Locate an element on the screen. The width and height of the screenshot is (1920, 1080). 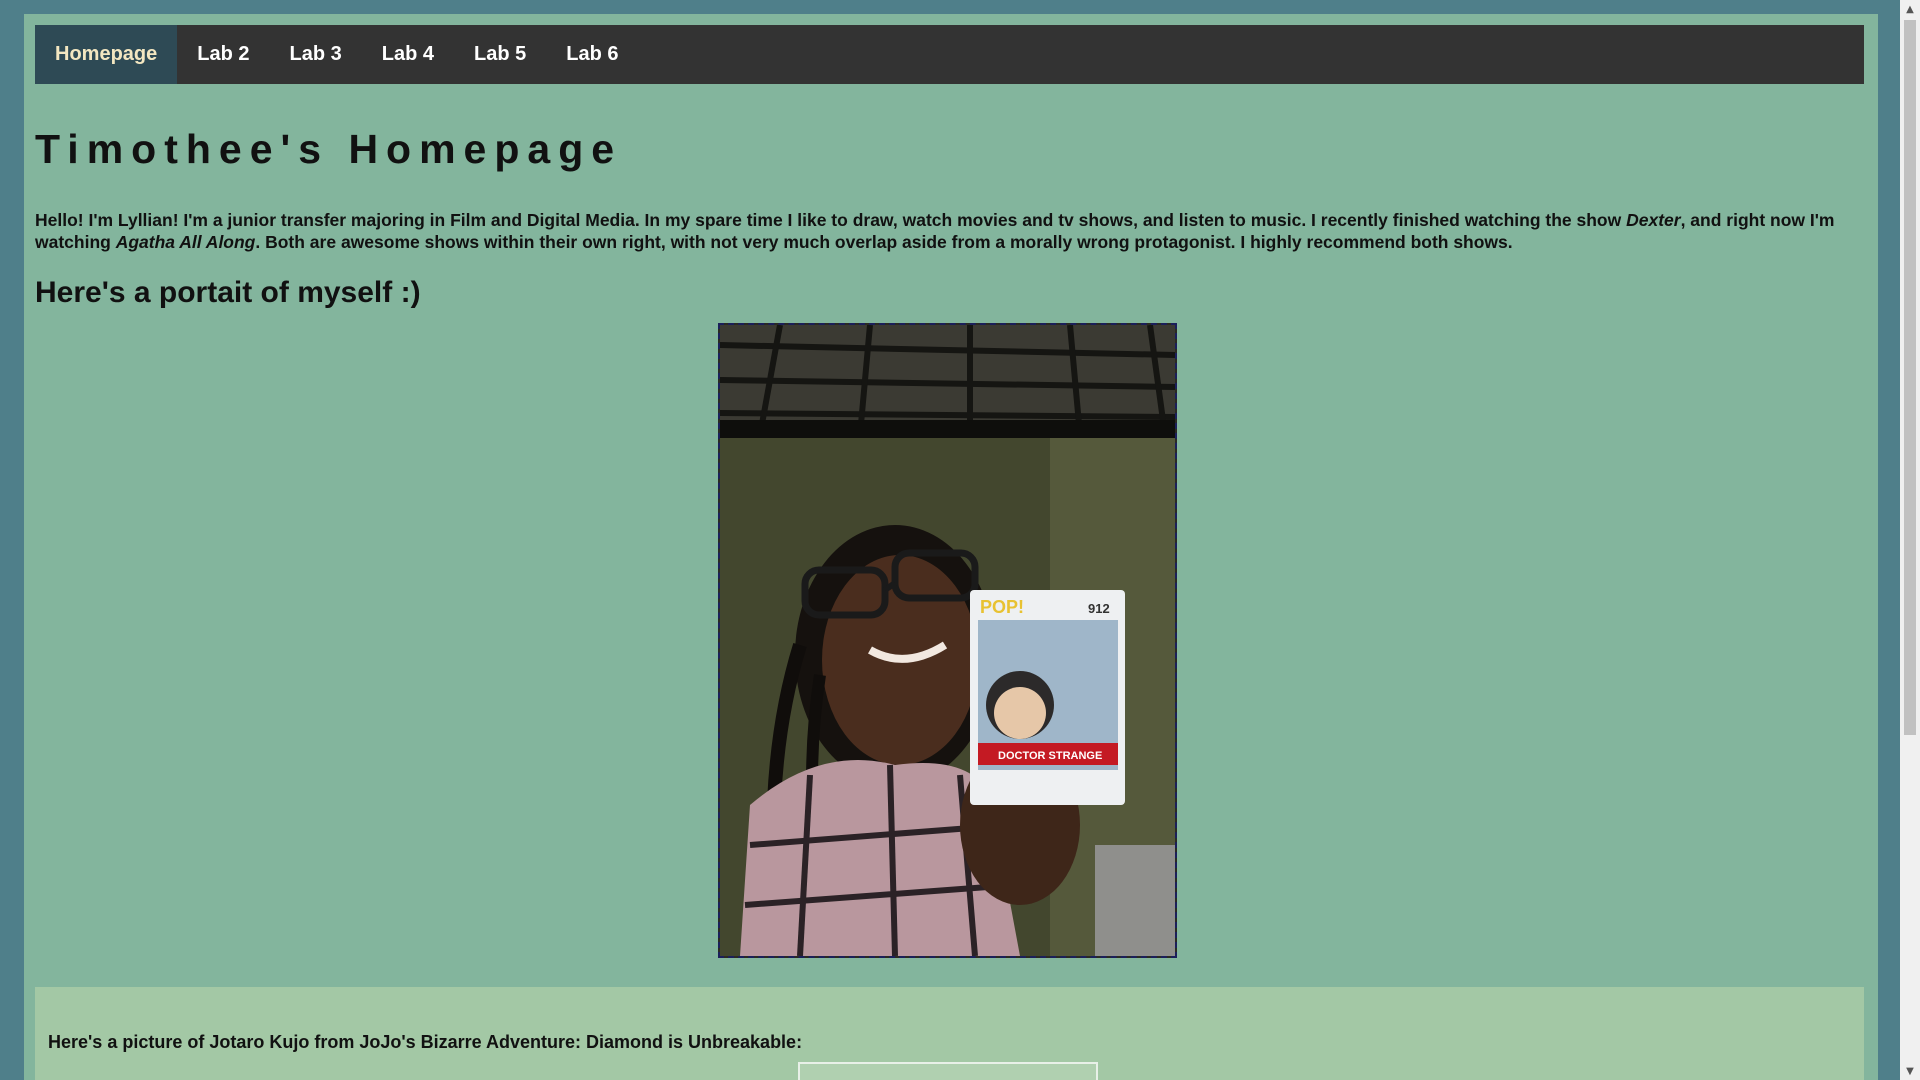
show-title-agatha: Agatha All Along is located at coordinates (185, 242).